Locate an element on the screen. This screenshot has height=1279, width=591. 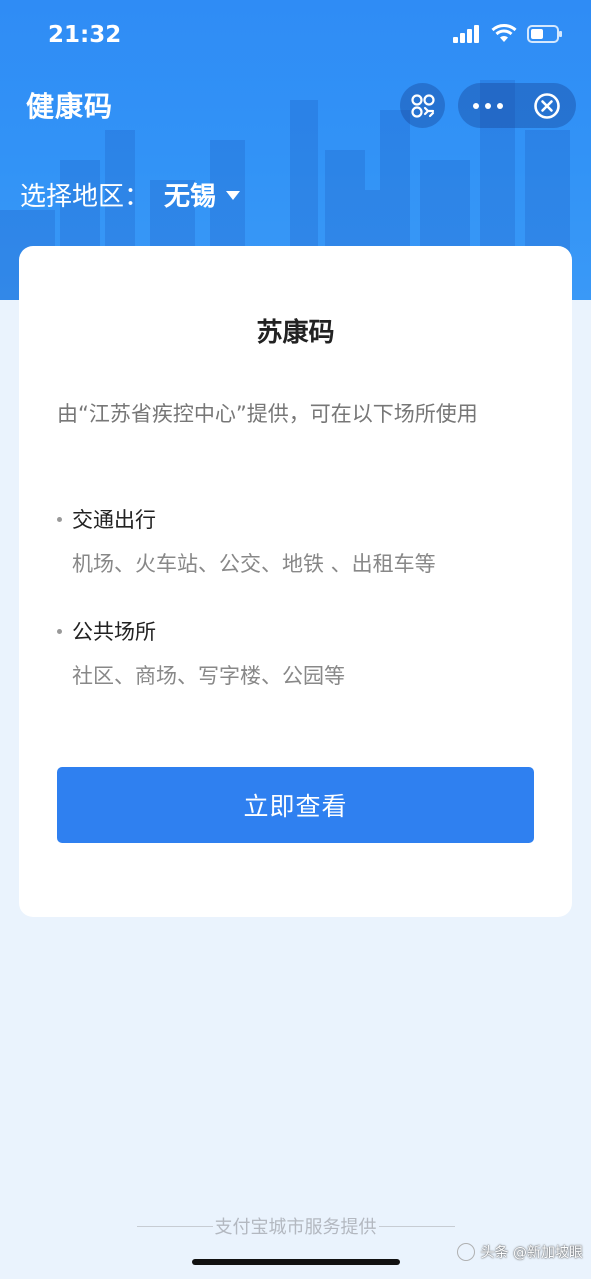
battery-icon is located at coordinates (544, 33).